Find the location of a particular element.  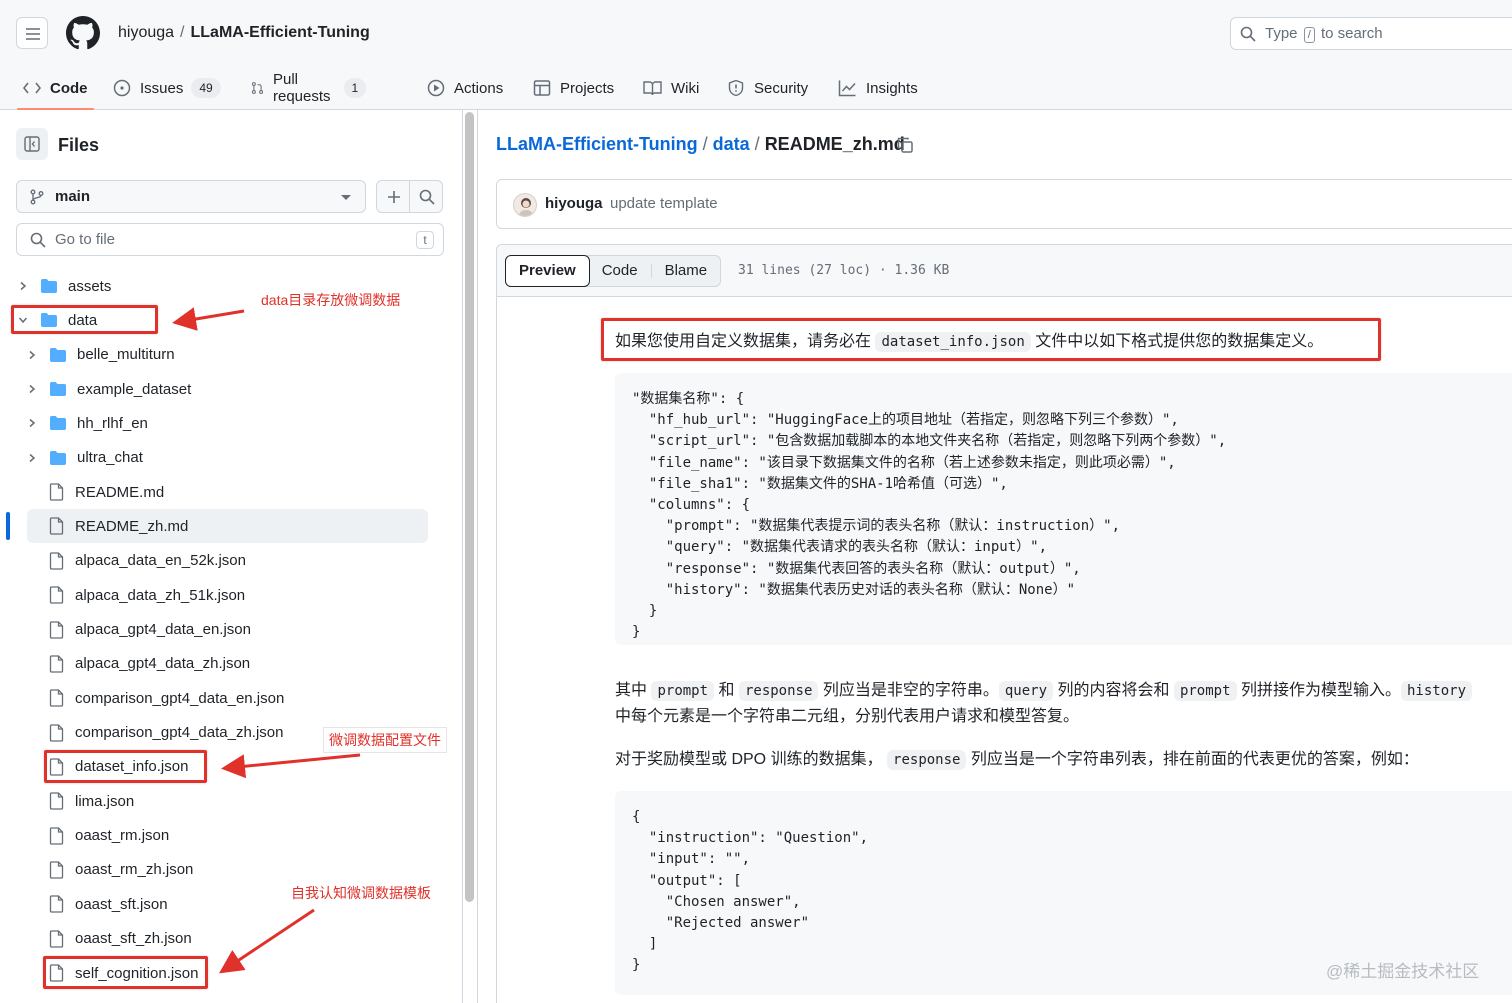

tab-actions: Actions is located at coordinates (465, 88).